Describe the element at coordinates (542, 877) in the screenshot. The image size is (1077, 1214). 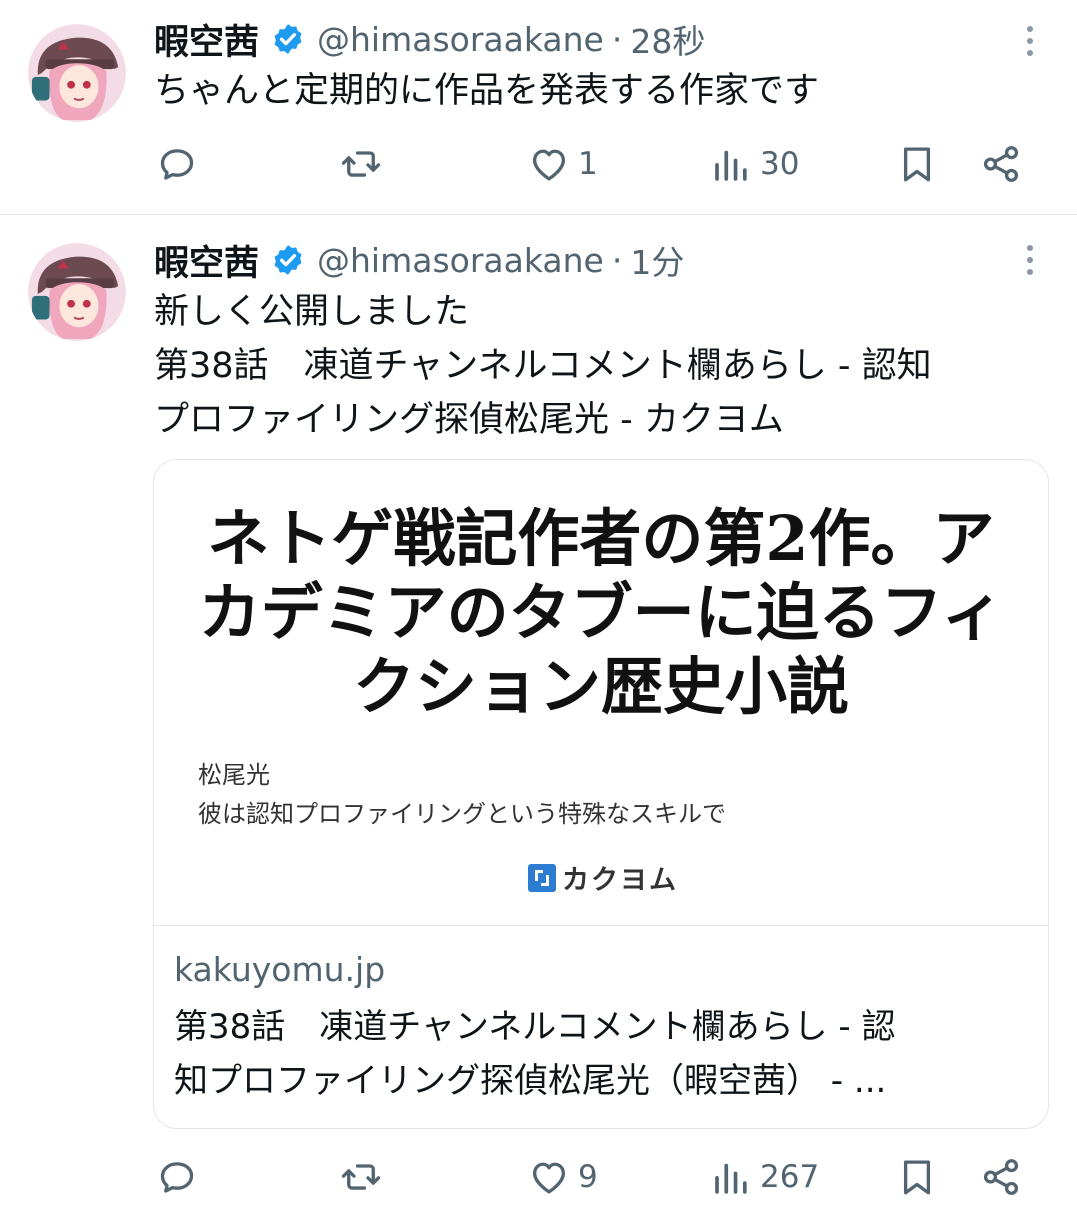
I see `kakuyomu-logo-icon` at that location.